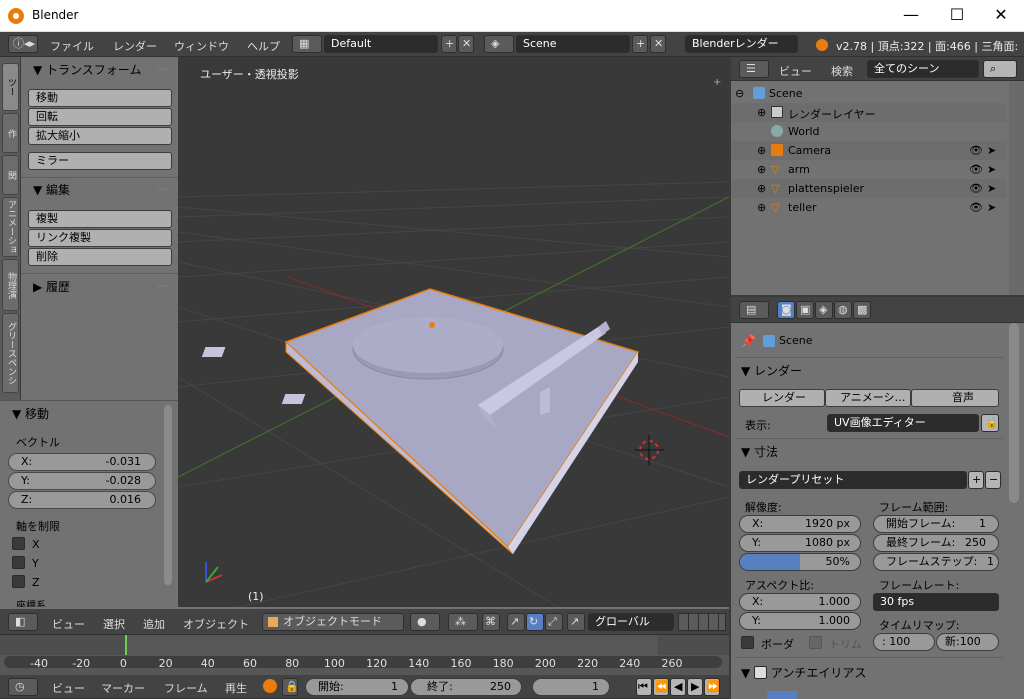 Image resolution: width=1024 pixels, height=699 pixels. What do you see at coordinates (82, 481) in the screenshot?
I see `vector-y-field: Y: -0.028` at bounding box center [82, 481].